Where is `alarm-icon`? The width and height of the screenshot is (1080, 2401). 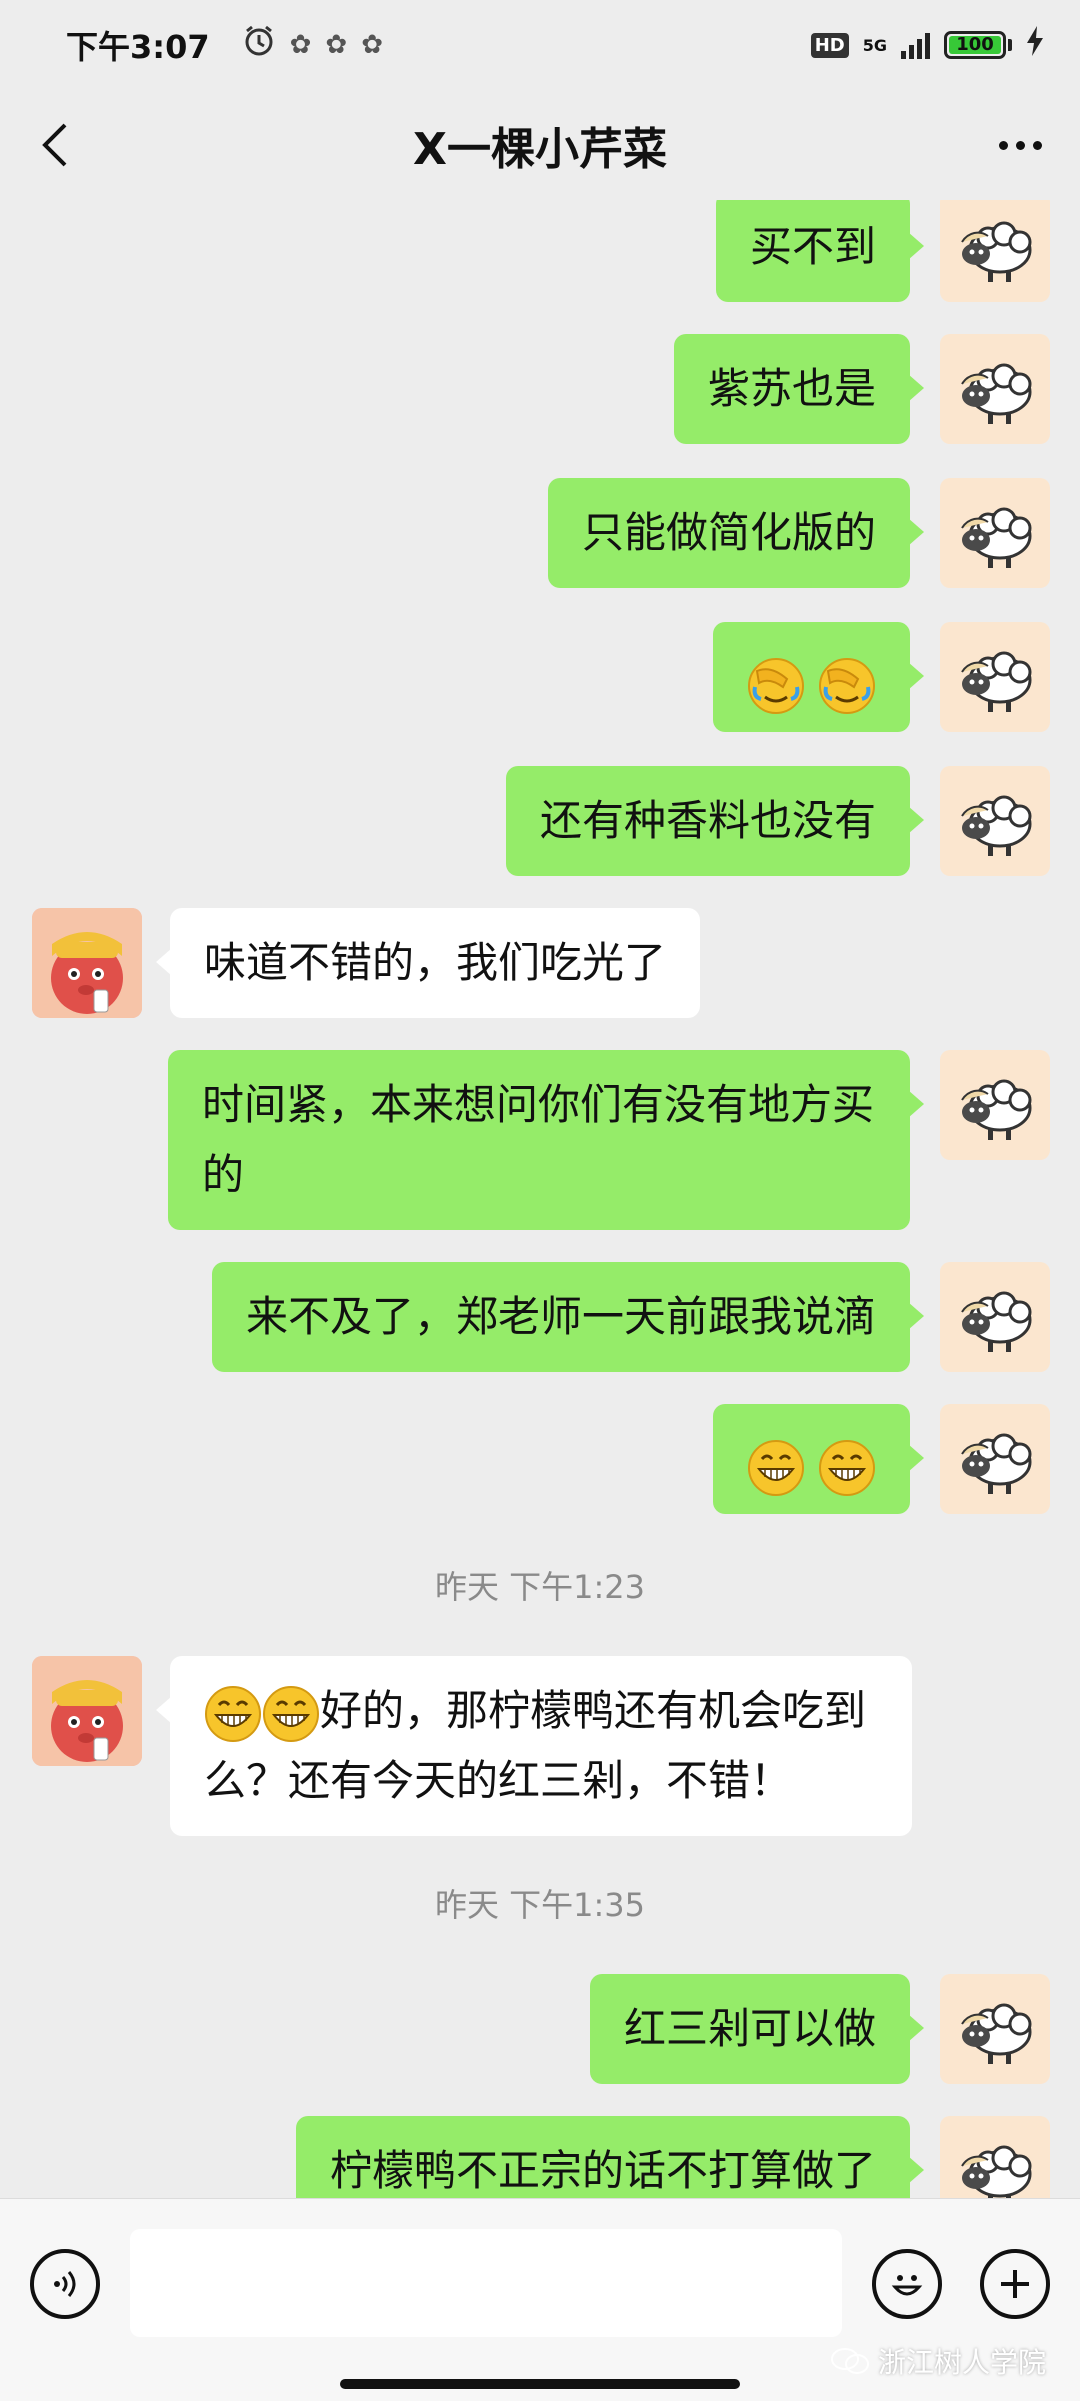 alarm-icon is located at coordinates (259, 45).